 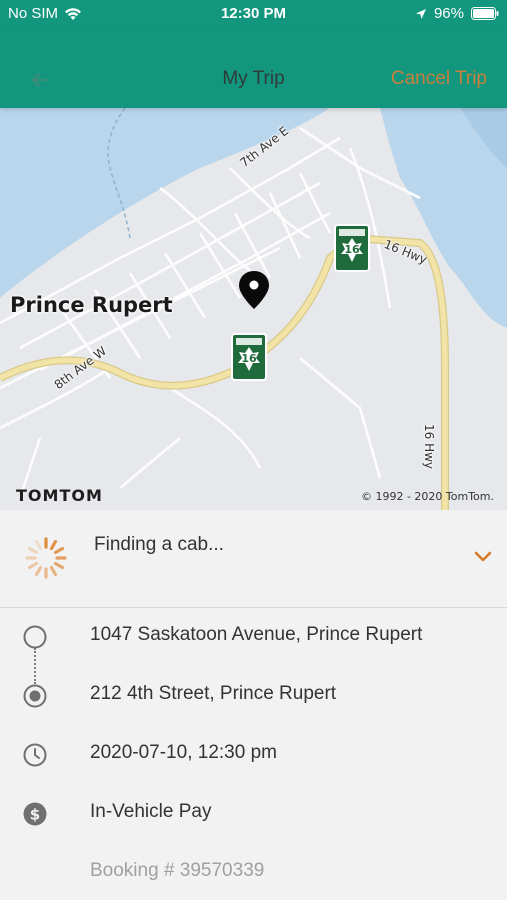 I want to click on pickup-circle-icon, so click(x=35, y=637).